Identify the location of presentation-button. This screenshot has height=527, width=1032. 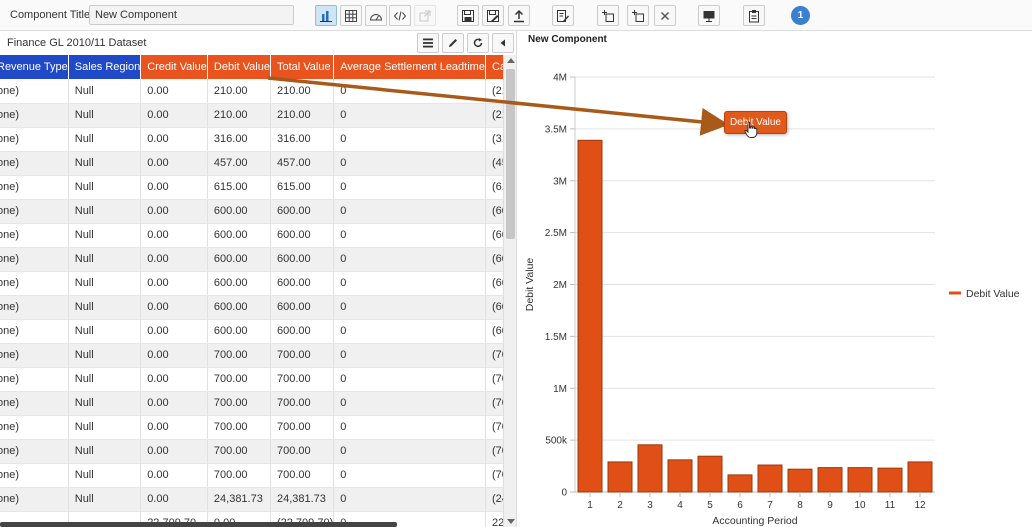
(709, 15).